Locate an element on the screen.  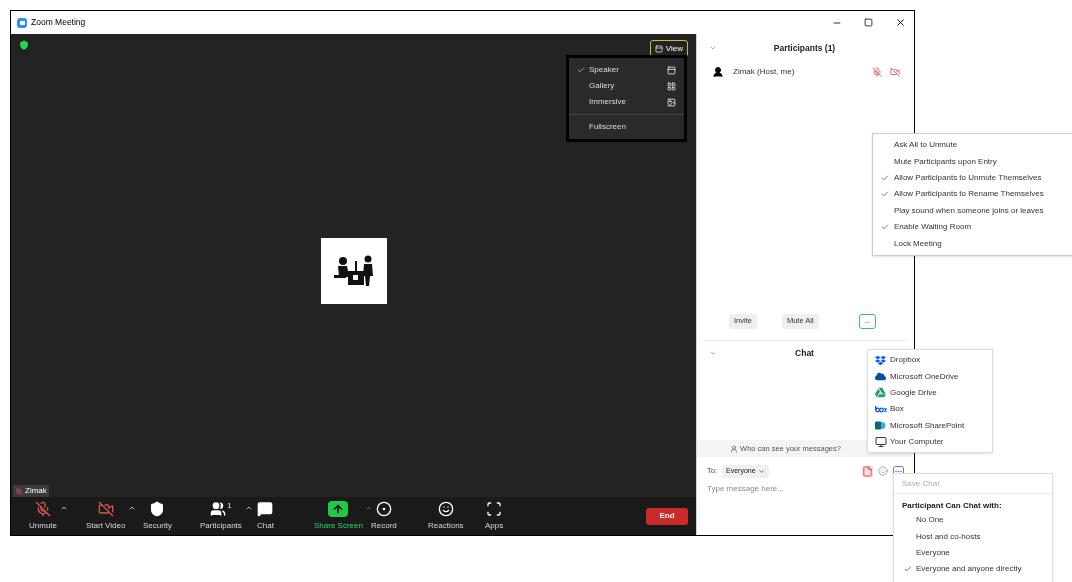
toolbar-button: Record is located at coordinates (384, 516).